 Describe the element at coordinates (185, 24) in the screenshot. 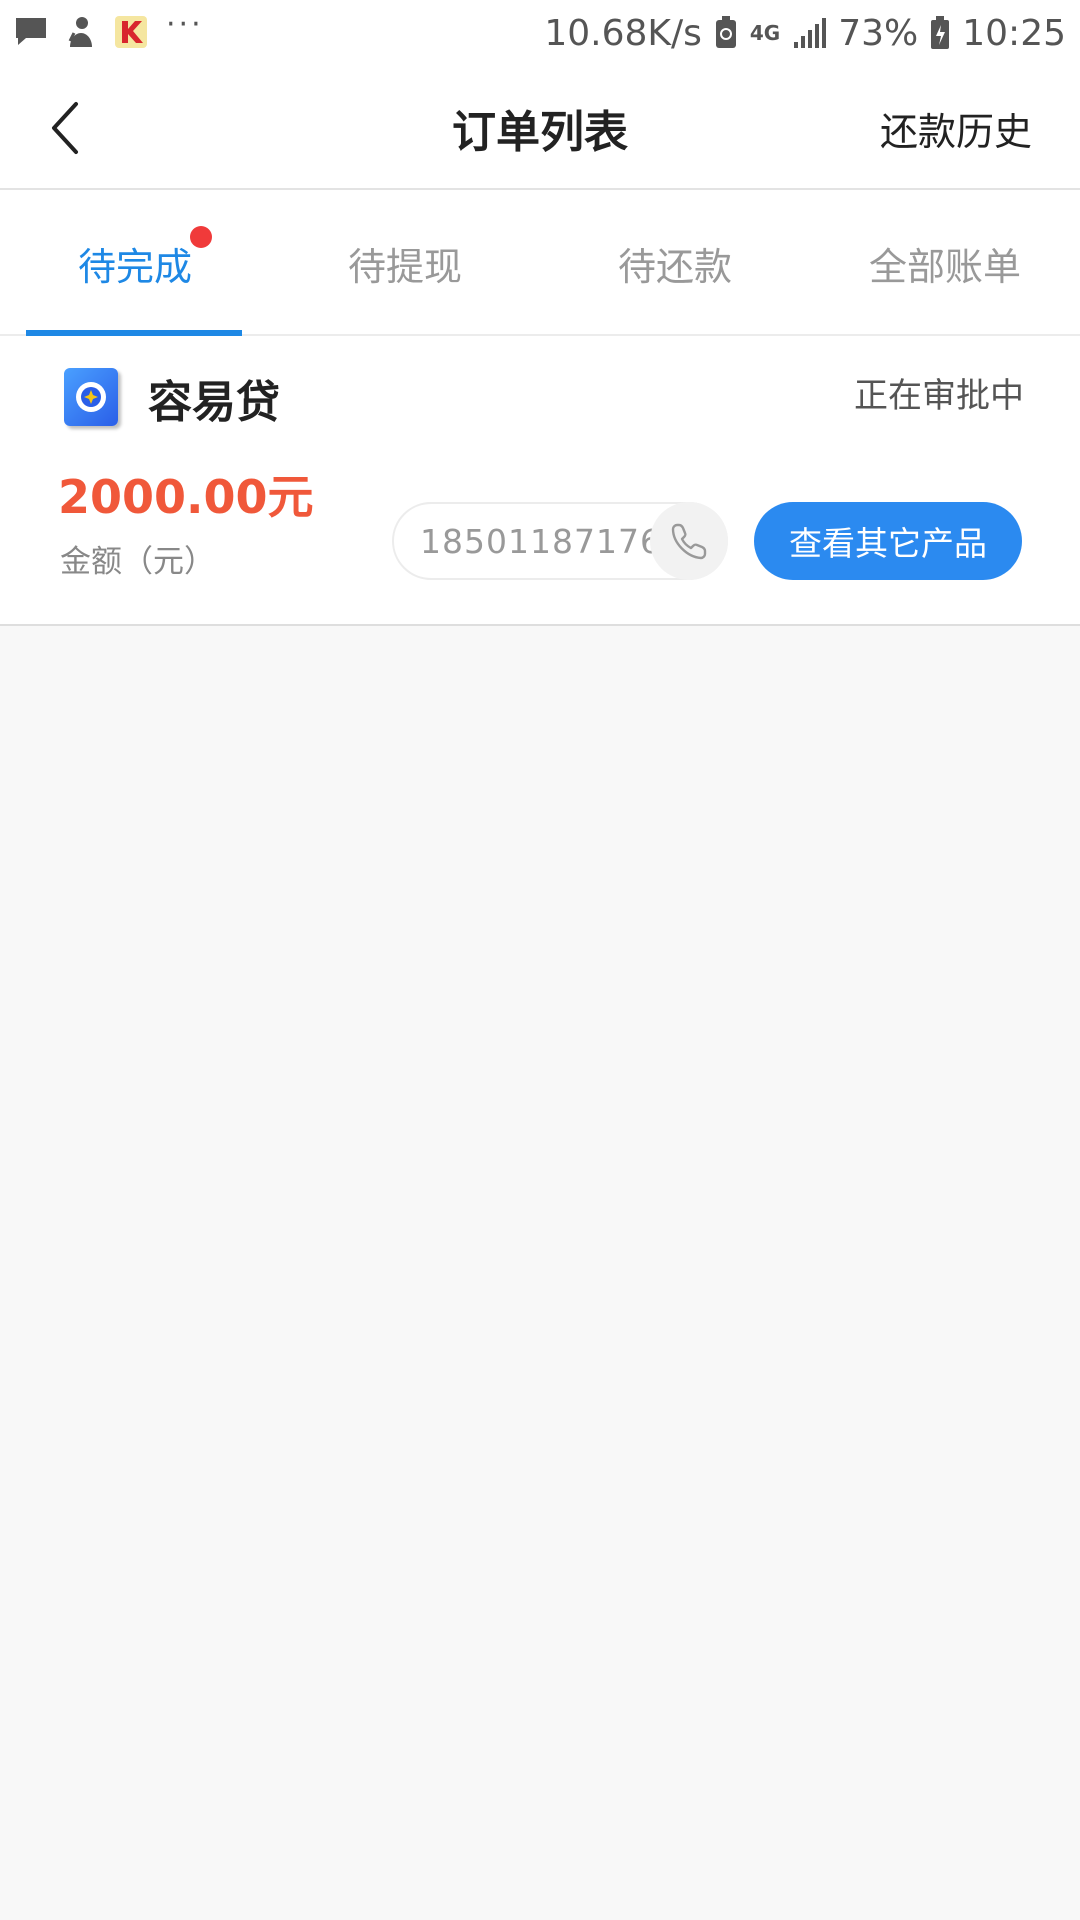

I see `more-notifications-icon: ···` at that location.